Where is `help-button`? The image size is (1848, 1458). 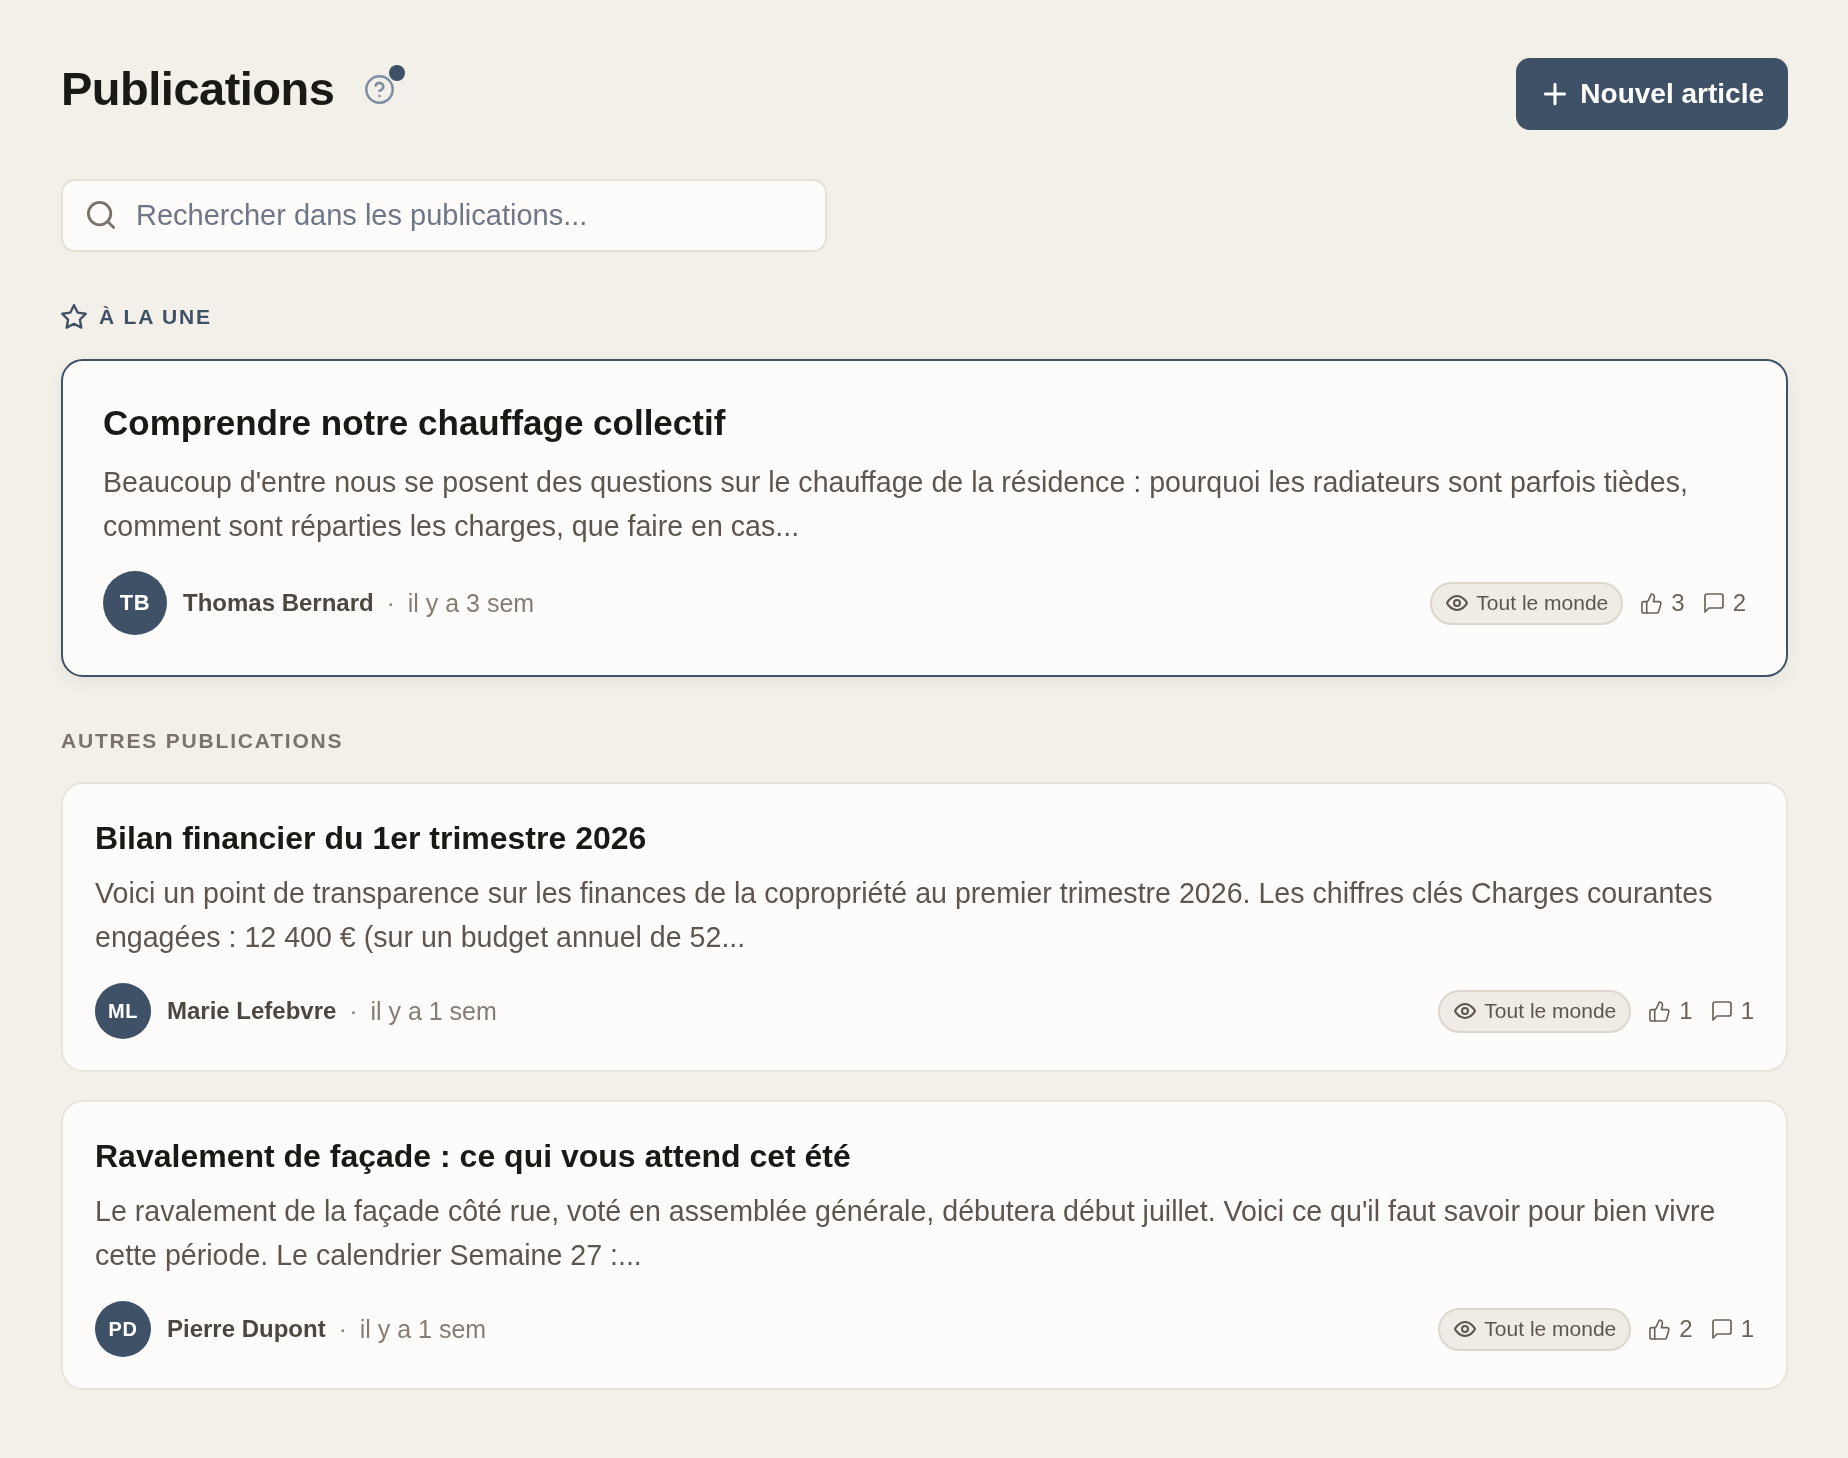 help-button is located at coordinates (380, 89).